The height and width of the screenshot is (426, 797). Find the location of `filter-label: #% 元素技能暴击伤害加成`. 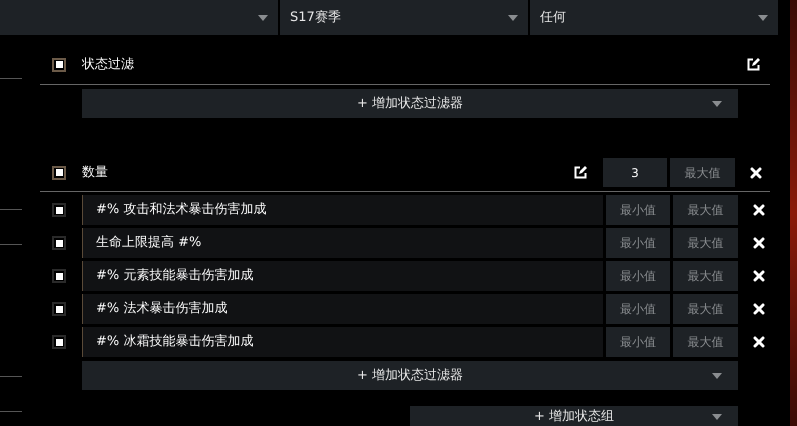

filter-label: #% 元素技能暴击伤害加成 is located at coordinates (342, 276).